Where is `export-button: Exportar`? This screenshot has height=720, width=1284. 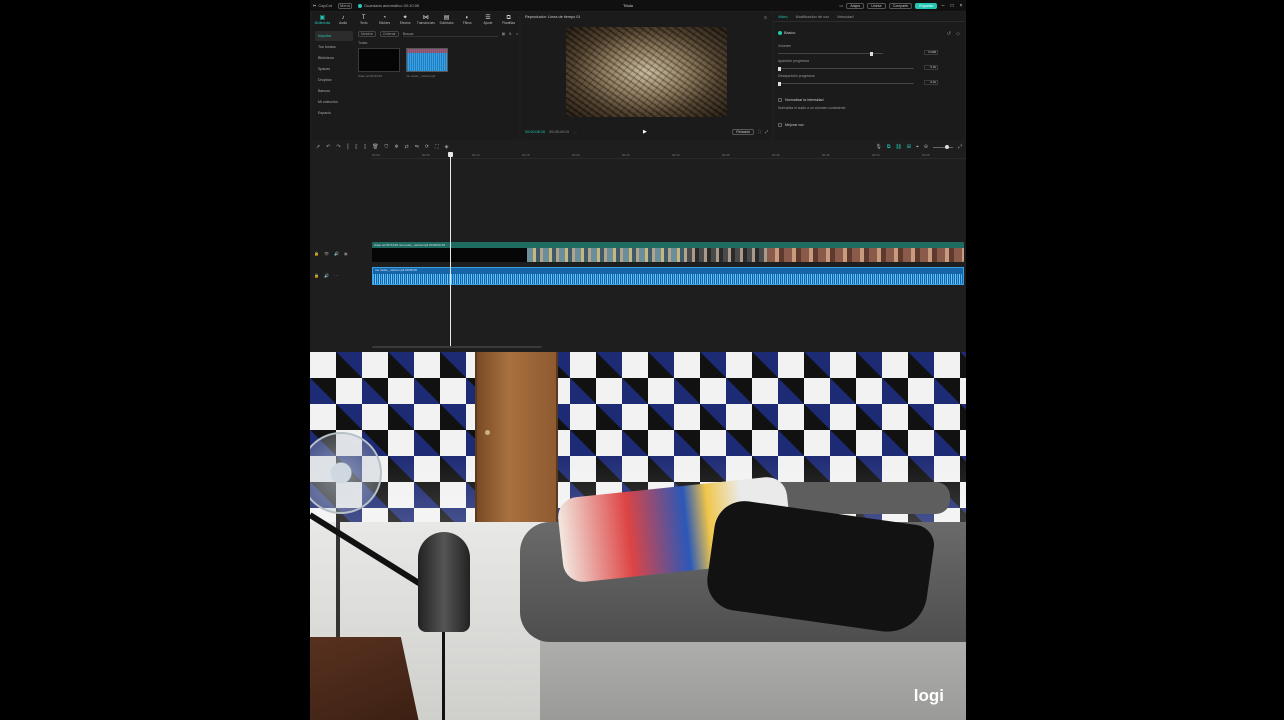
export-button: Exportar is located at coordinates (926, 5).